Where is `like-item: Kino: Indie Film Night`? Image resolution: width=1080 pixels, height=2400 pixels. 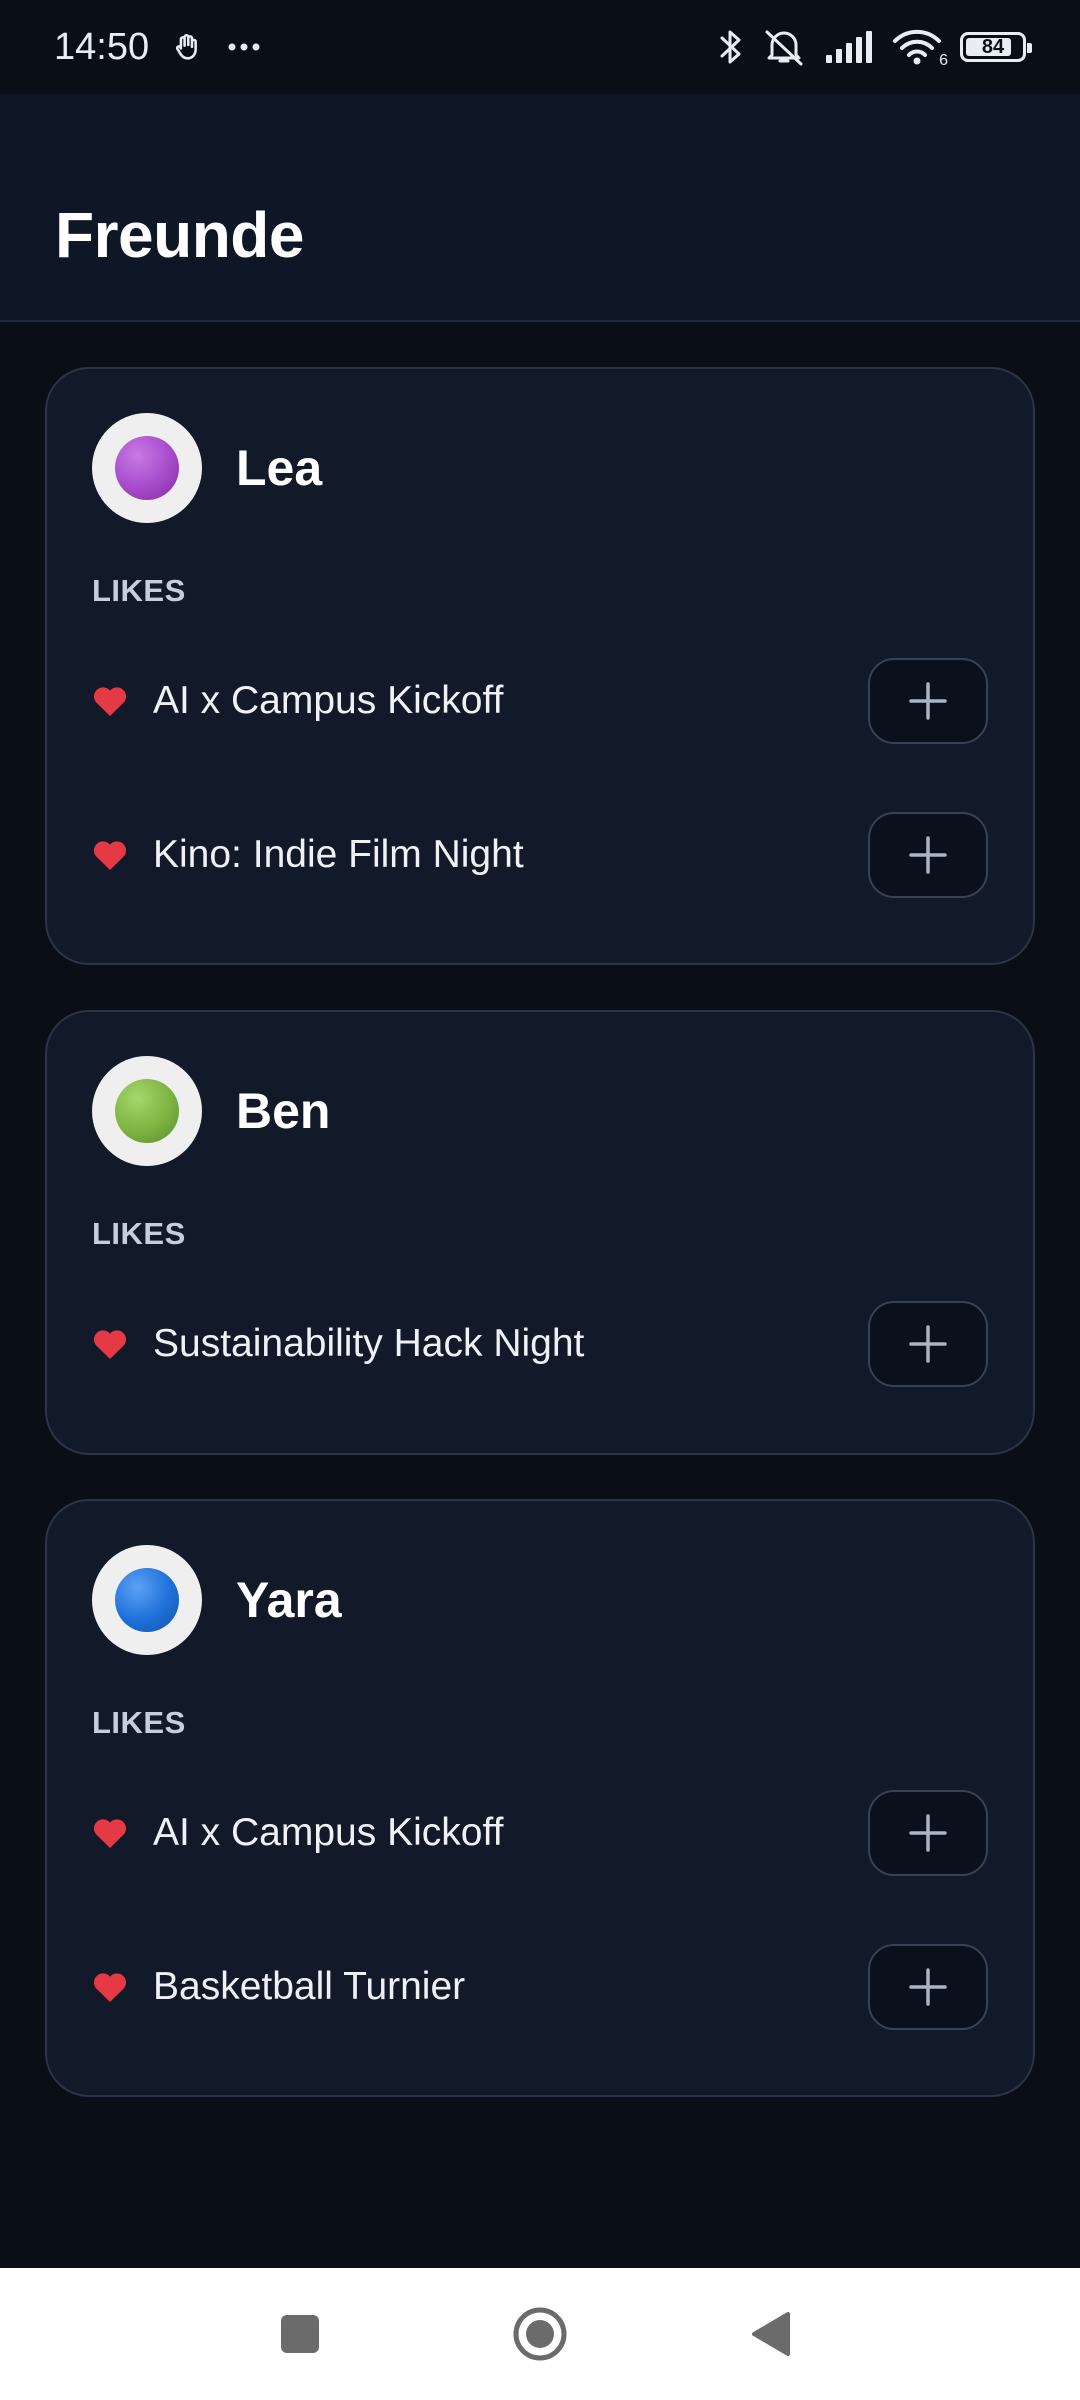 like-item: Kino: Indie Film Night is located at coordinates (540, 855).